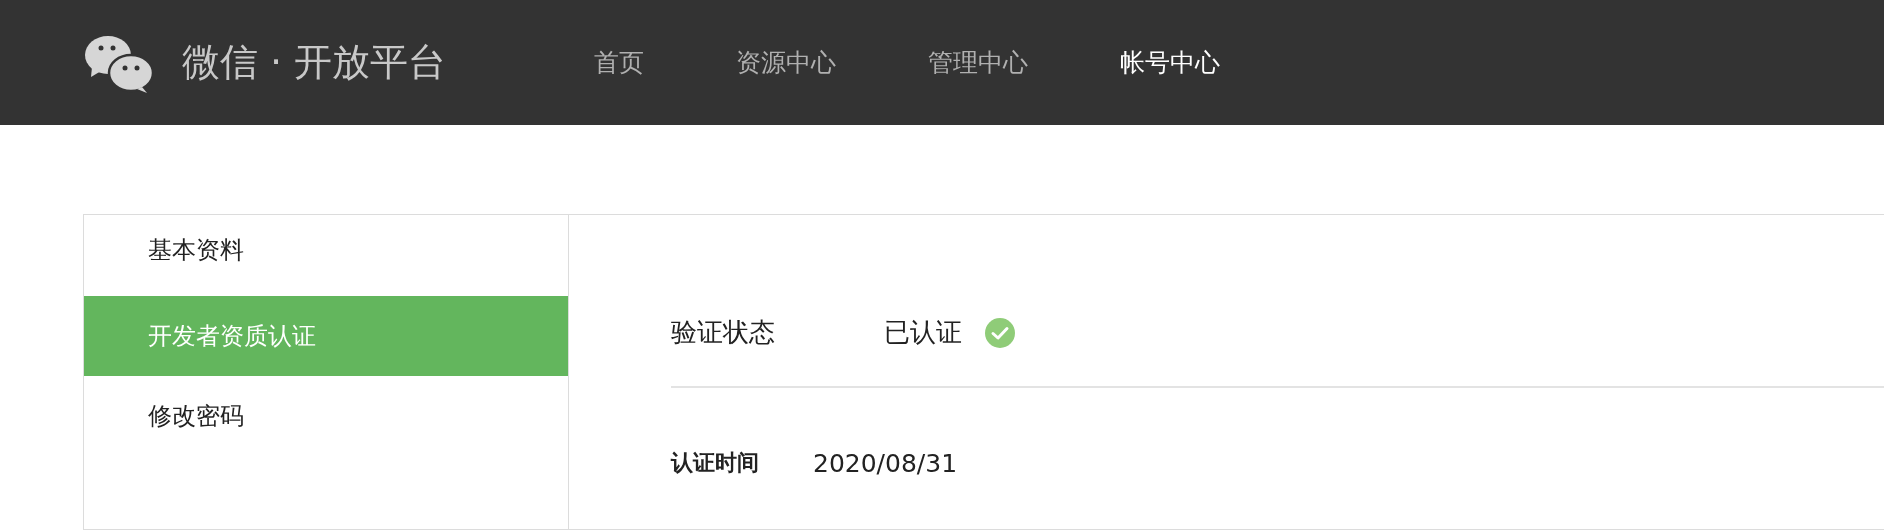  I want to click on date-value: 2020/08/31, so click(885, 463).